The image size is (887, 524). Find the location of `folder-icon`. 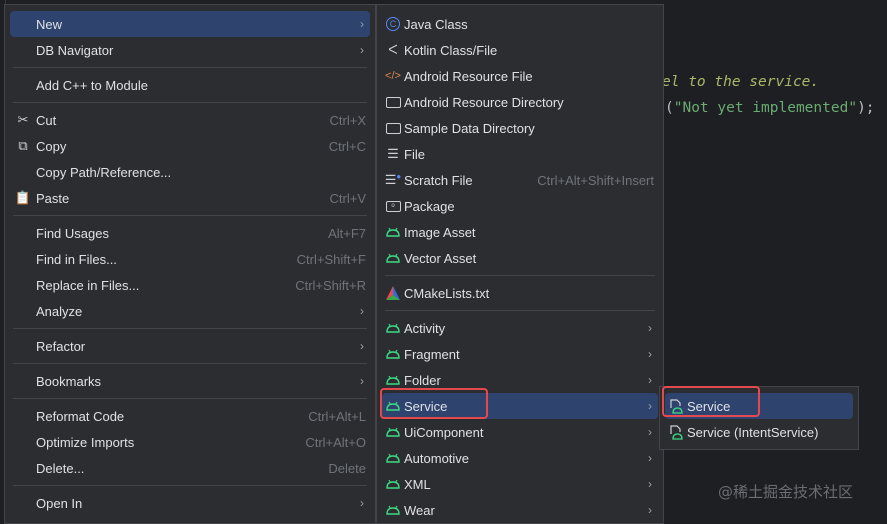

folder-icon is located at coordinates (393, 102).